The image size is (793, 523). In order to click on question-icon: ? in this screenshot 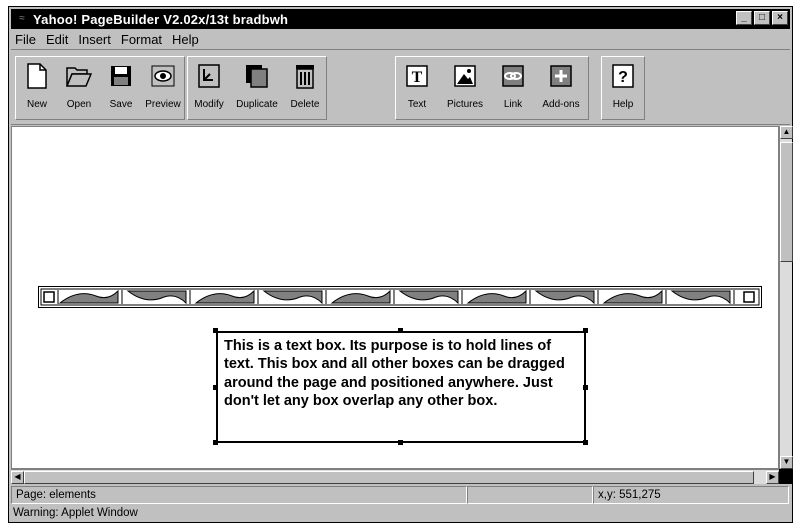, I will do `click(623, 76)`.